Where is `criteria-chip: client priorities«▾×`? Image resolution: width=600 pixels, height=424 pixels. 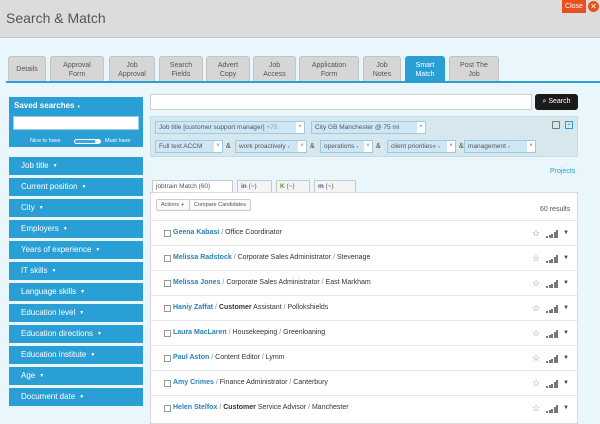
criteria-chip: client priorities«▾× is located at coordinates (421, 146).